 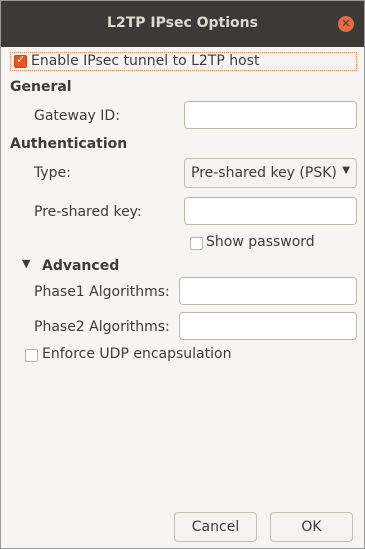 I want to click on ok-button: OK, so click(x=311, y=527).